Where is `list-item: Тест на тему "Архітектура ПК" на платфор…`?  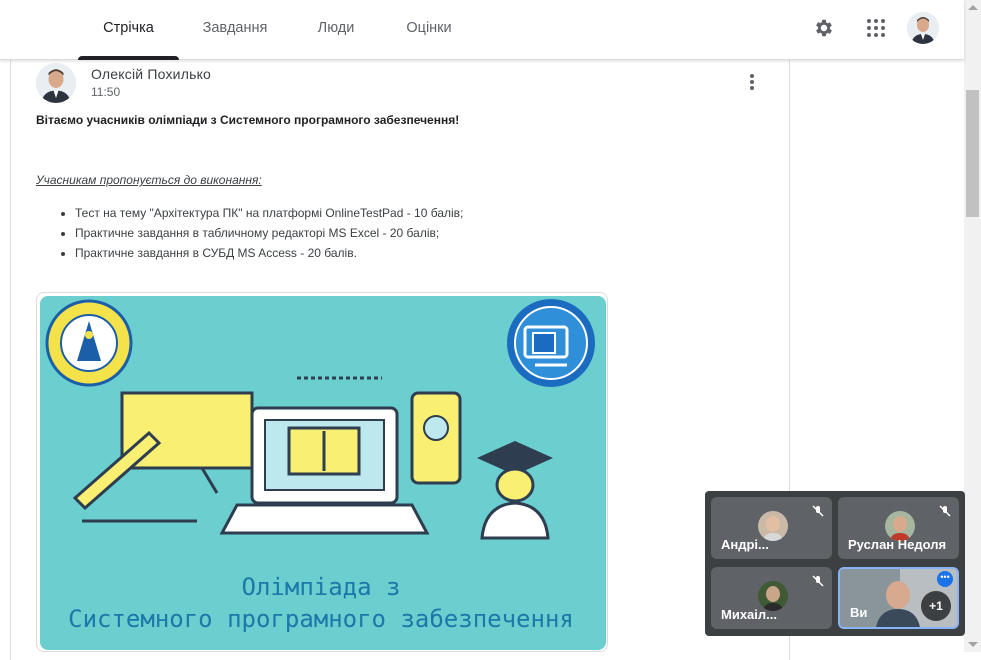 list-item: Тест на тему "Архітектура ПК" на платфор… is located at coordinates (269, 216).